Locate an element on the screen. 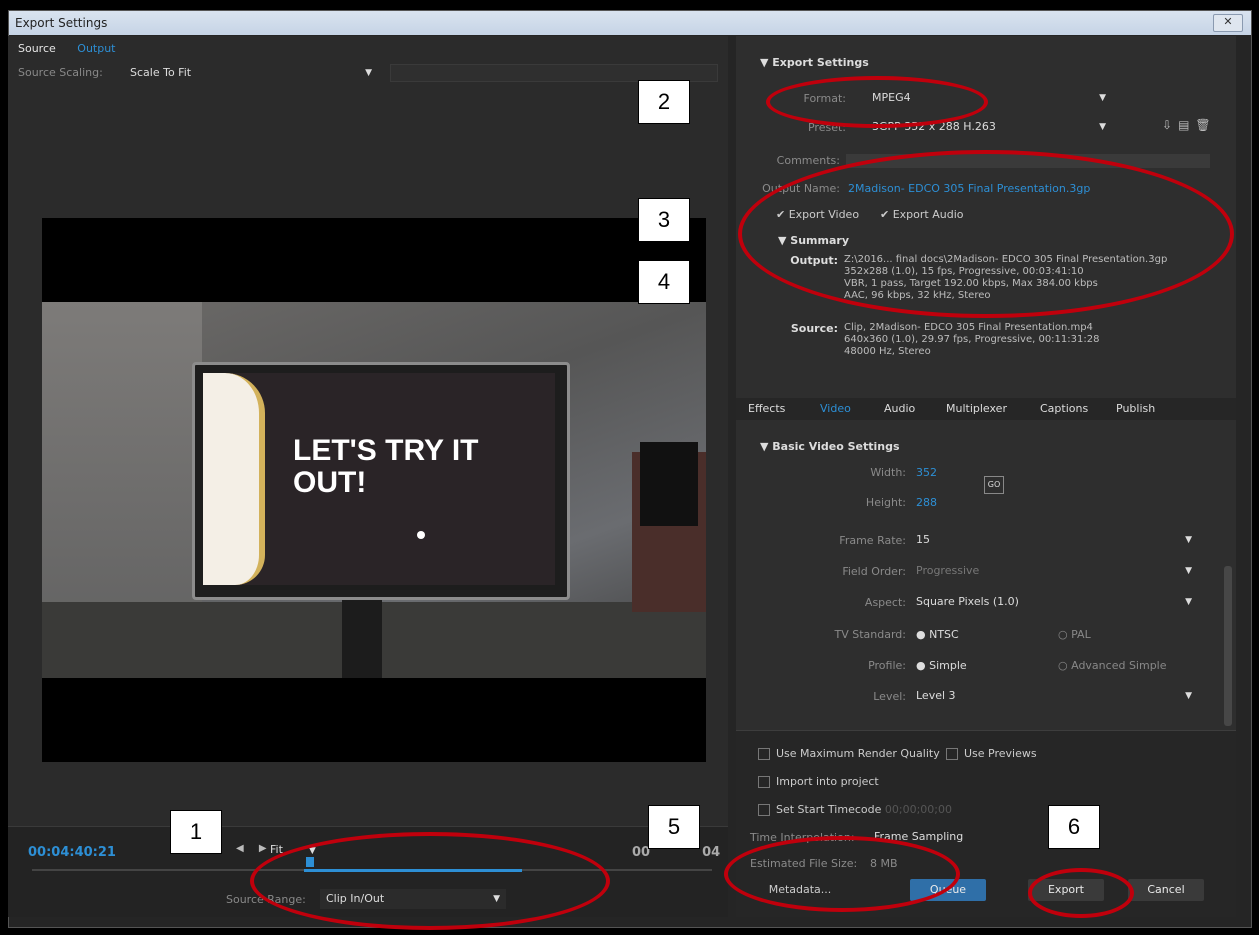 This screenshot has height=935, width=1259. start-timecode-label: Set Start Timecode is located at coordinates (829, 809).